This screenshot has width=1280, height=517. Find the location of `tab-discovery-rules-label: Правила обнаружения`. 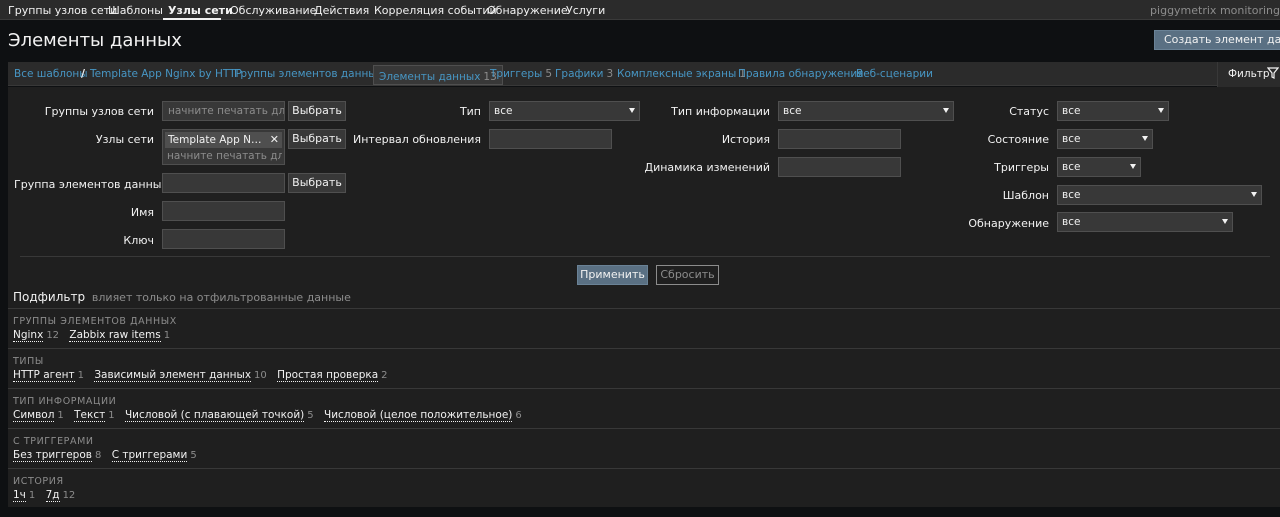

tab-discovery-rules-label: Правила обнаружения is located at coordinates (801, 74).